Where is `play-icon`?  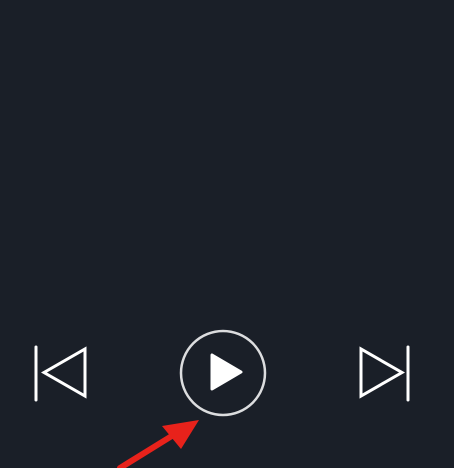
play-icon is located at coordinates (223, 373).